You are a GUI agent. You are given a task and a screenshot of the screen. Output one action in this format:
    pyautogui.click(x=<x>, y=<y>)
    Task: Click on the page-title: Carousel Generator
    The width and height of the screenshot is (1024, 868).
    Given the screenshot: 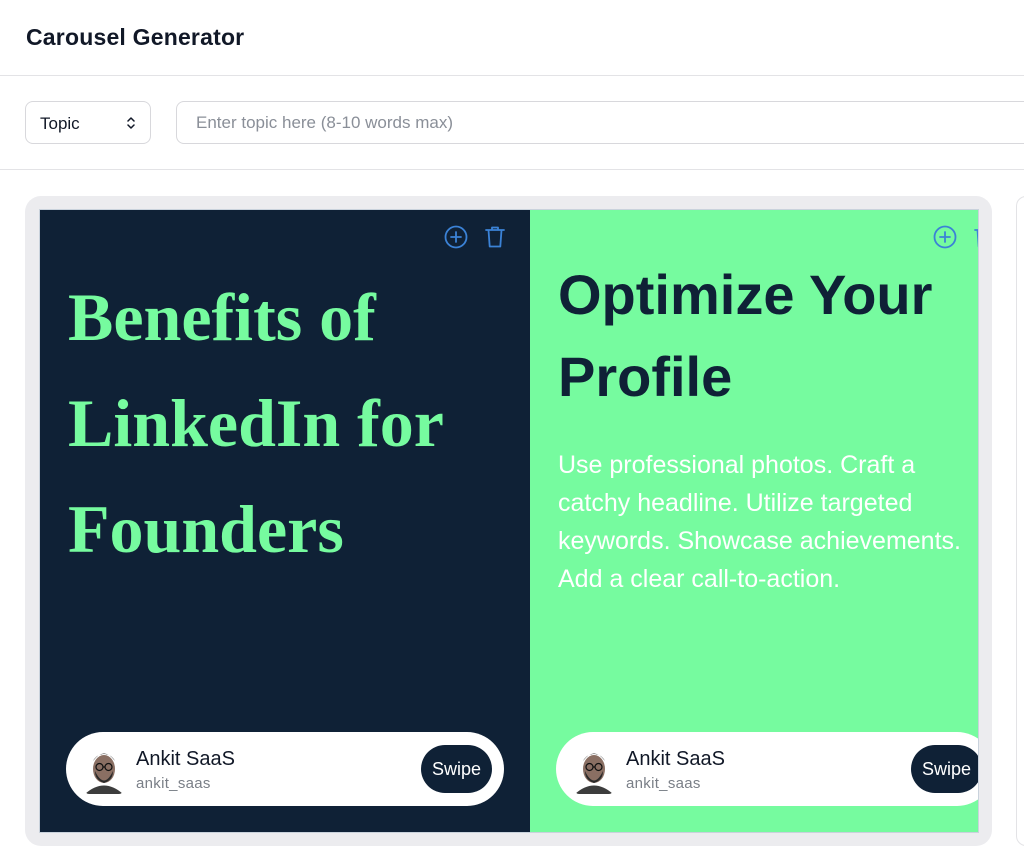 What is the action you would take?
    pyautogui.click(x=135, y=37)
    